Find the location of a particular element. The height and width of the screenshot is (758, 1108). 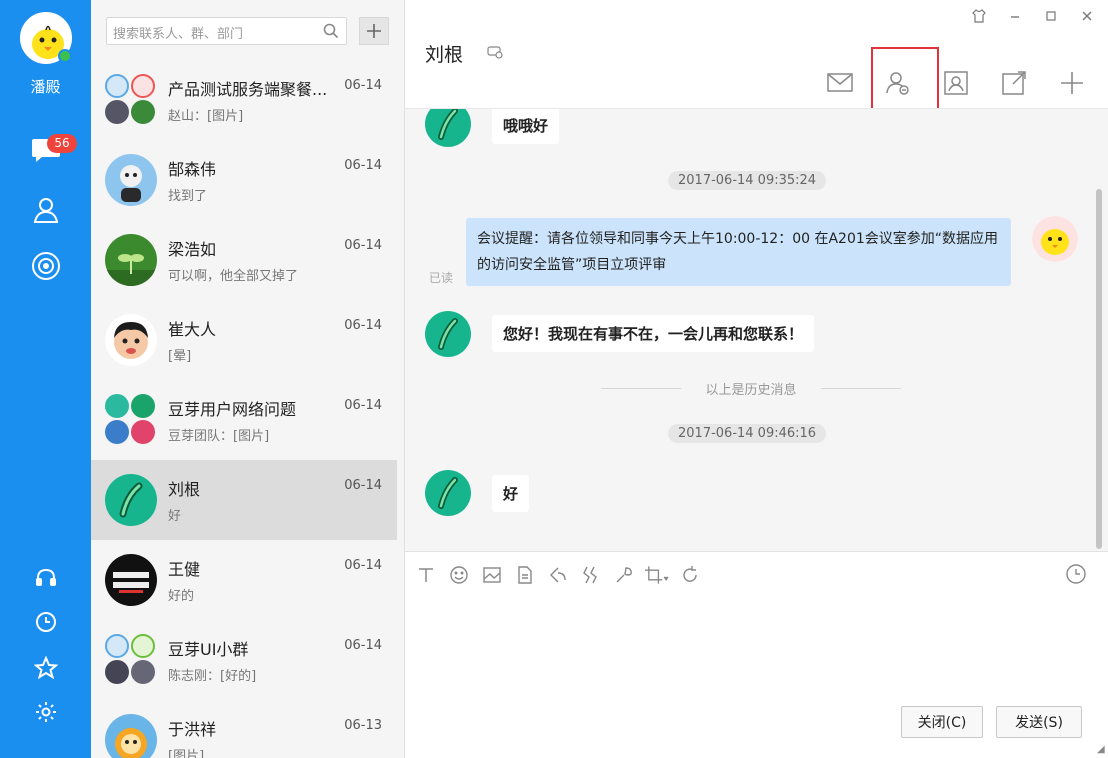

unread-badge: 56 is located at coordinates (62, 143).